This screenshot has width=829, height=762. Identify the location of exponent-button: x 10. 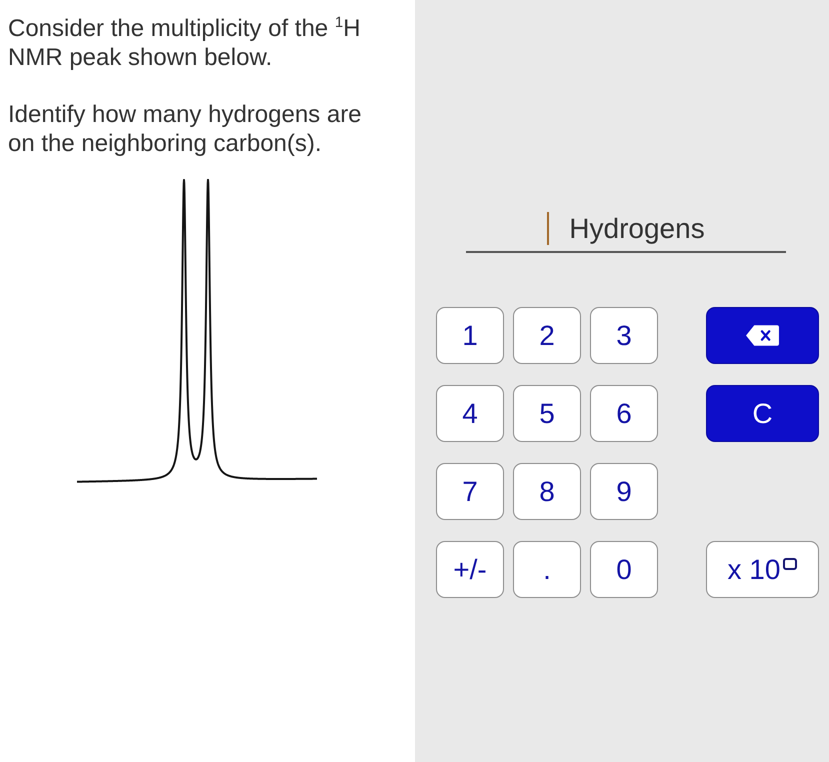
(762, 569).